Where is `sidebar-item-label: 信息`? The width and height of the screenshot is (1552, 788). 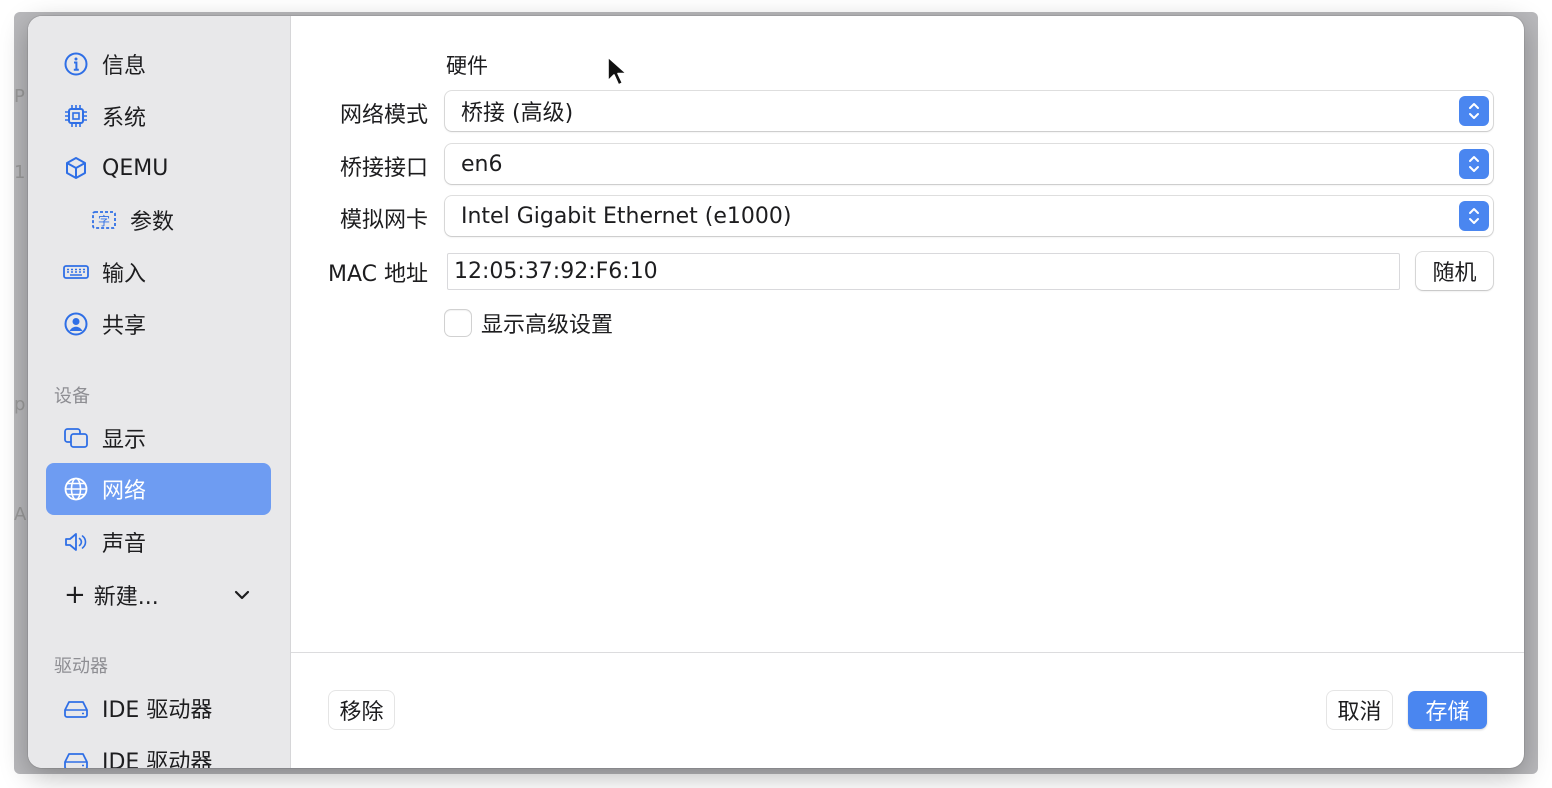 sidebar-item-label: 信息 is located at coordinates (124, 66).